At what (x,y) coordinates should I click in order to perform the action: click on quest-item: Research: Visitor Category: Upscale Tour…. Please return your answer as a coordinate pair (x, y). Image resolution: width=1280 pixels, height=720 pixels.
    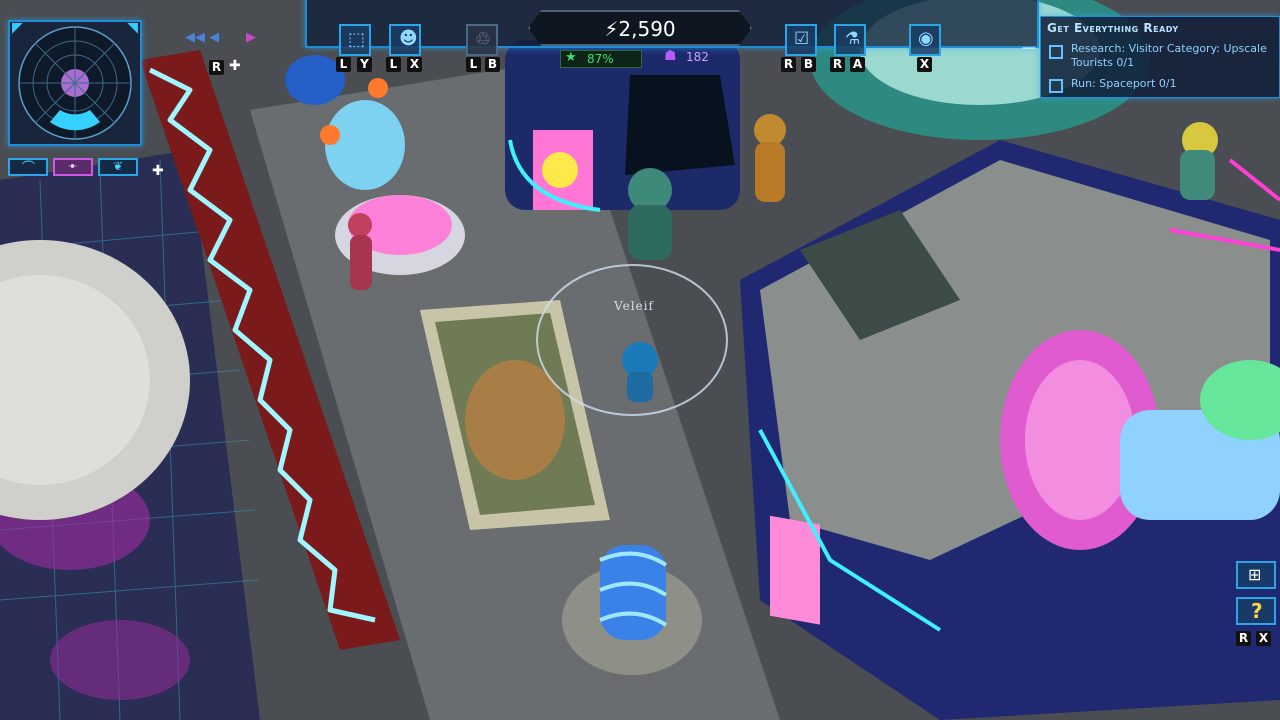
    Looking at the image, I should click on (1171, 56).